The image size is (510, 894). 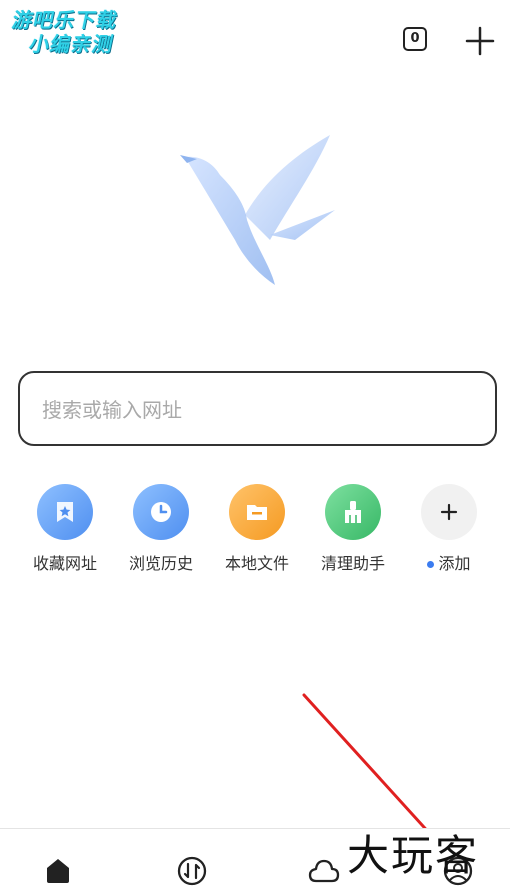 What do you see at coordinates (65, 20) in the screenshot?
I see `watermark-line1: 游吧乐下载` at bounding box center [65, 20].